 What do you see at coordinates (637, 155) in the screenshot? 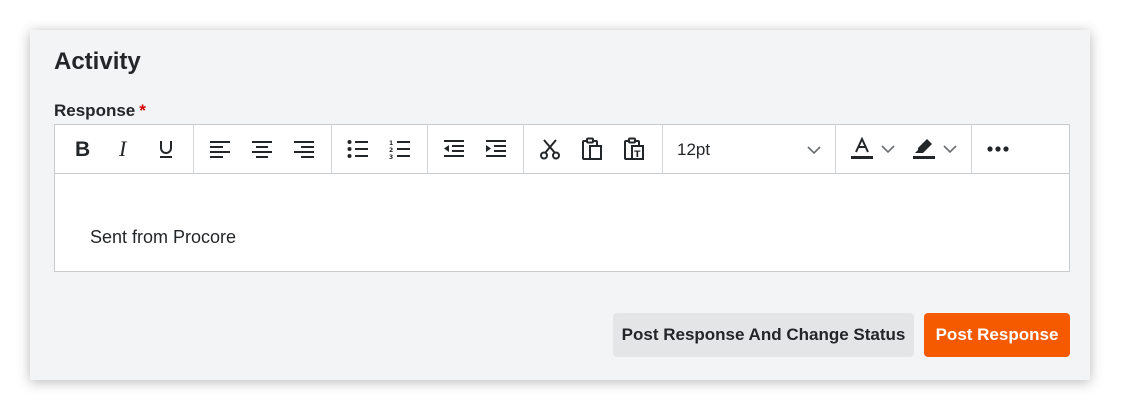
I see `svg-text: T` at bounding box center [637, 155].